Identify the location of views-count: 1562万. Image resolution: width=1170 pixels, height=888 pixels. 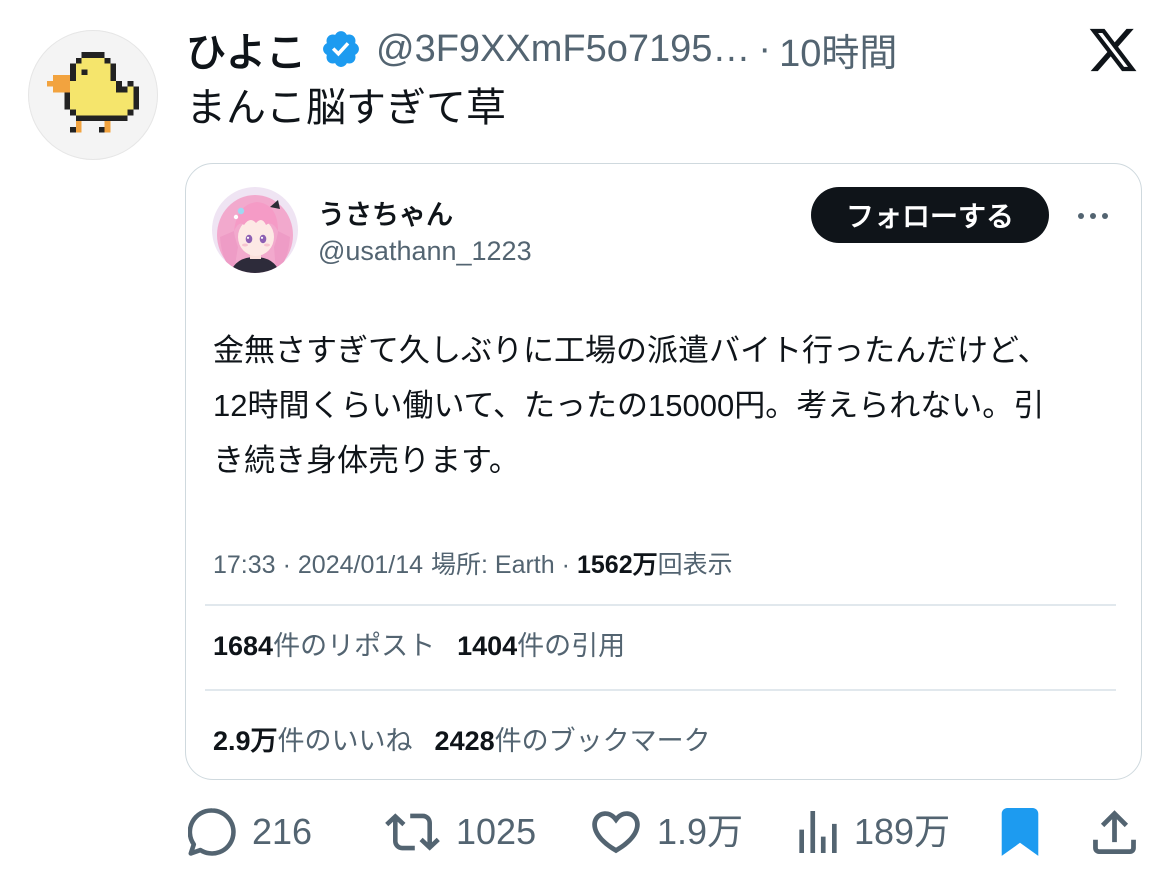
(617, 565).